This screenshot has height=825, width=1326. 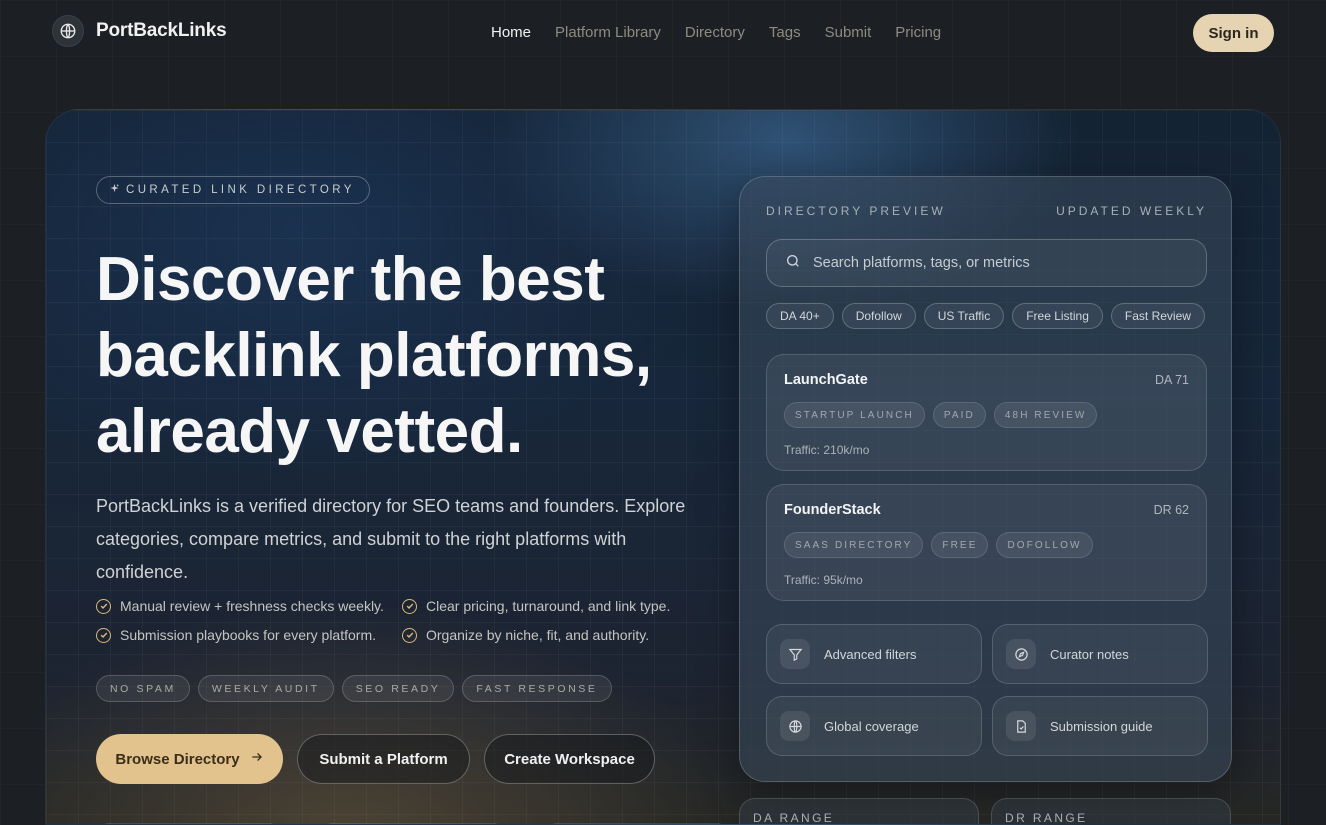 I want to click on preview-header: DIRECTORY PREVIEW UPDATED WEEKLY, so click(x=986, y=211).